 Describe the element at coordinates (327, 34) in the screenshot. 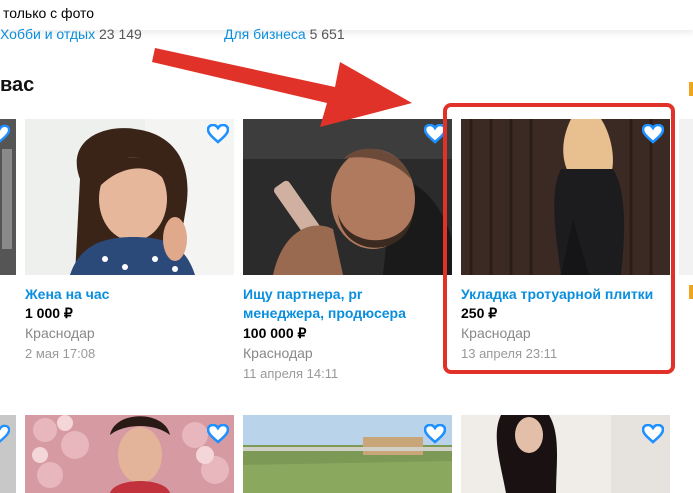

I see `category-count: 5 651` at that location.